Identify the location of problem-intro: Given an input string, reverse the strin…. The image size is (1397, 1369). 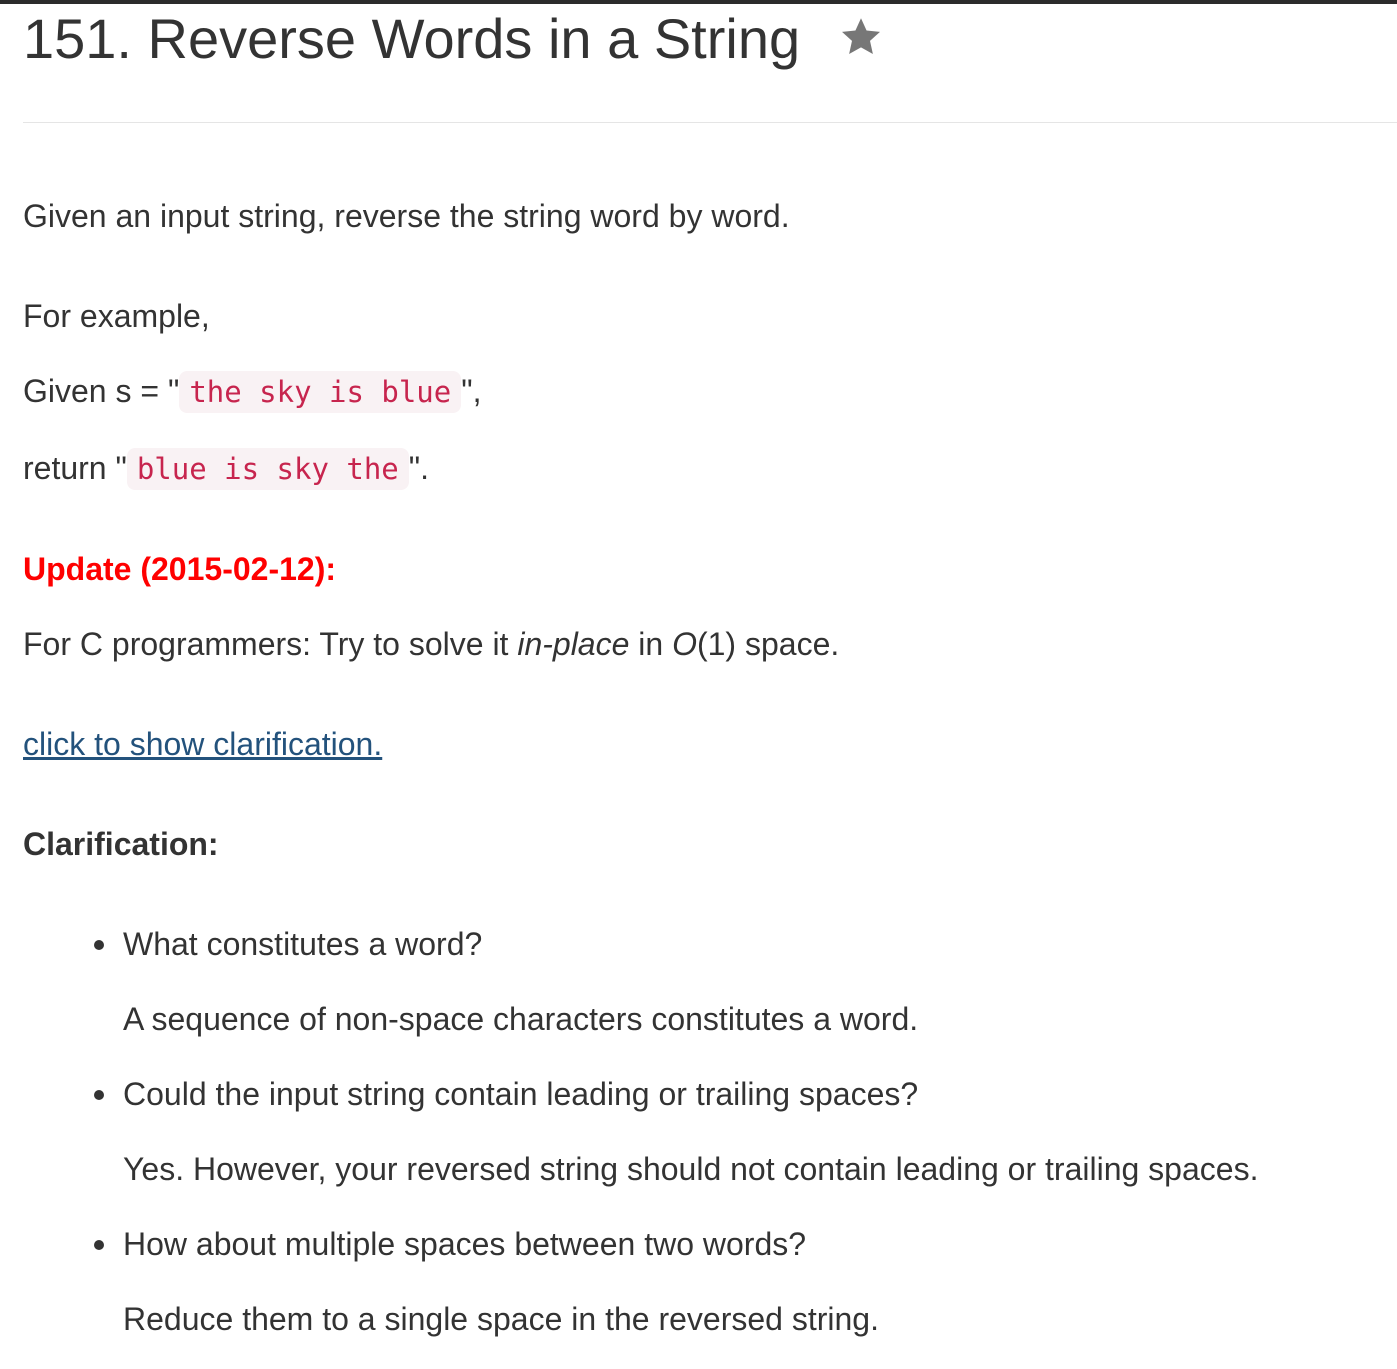
(406, 216).